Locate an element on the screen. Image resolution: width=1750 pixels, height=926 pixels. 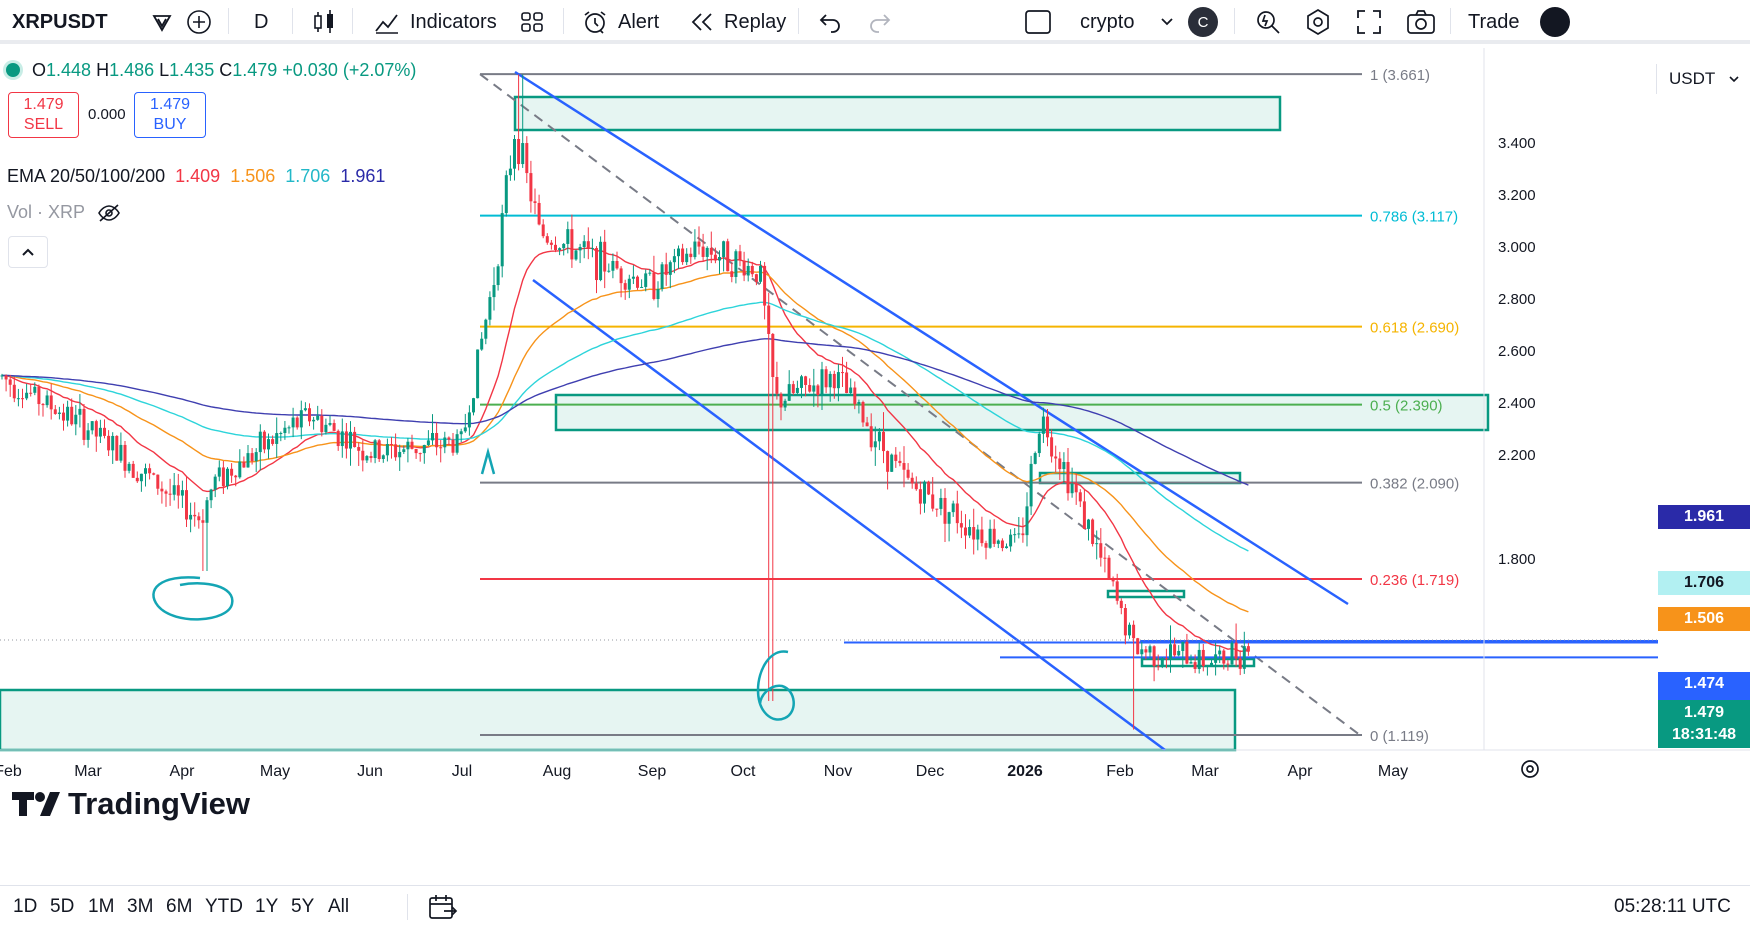
price-axis: 3.400 3.200 3.000 2.800 2.600 2.400 2.200 1.800 is located at coordinates (1509, 399).